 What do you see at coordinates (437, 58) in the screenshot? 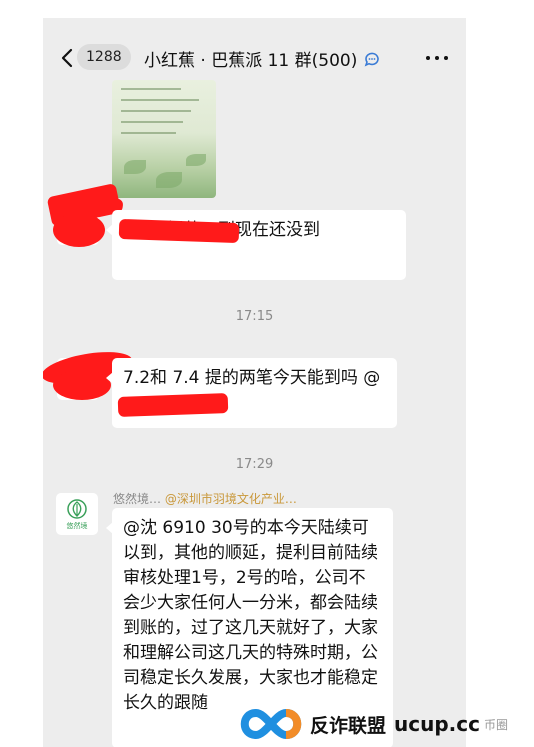
I see `more-button` at bounding box center [437, 58].